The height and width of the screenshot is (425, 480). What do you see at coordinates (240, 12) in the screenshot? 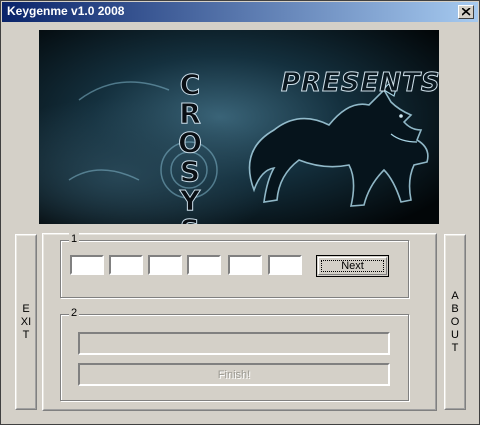
I see `title-bar: Keygenme v1.0 2008` at bounding box center [240, 12].